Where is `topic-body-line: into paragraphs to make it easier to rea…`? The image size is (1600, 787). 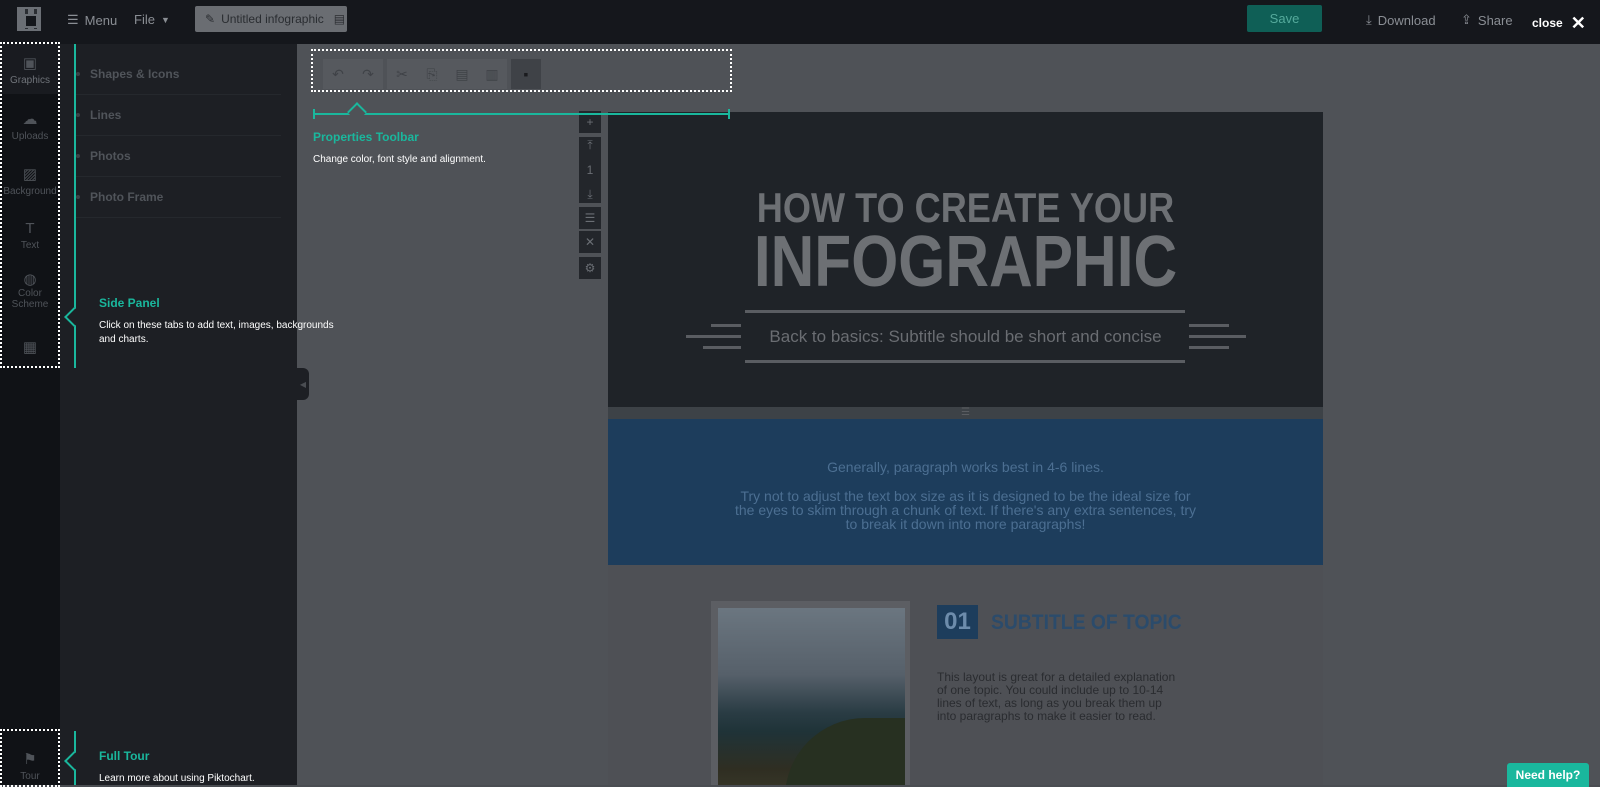
topic-body-line: into paragraphs to make it easier to rea… is located at coordinates (1046, 716).